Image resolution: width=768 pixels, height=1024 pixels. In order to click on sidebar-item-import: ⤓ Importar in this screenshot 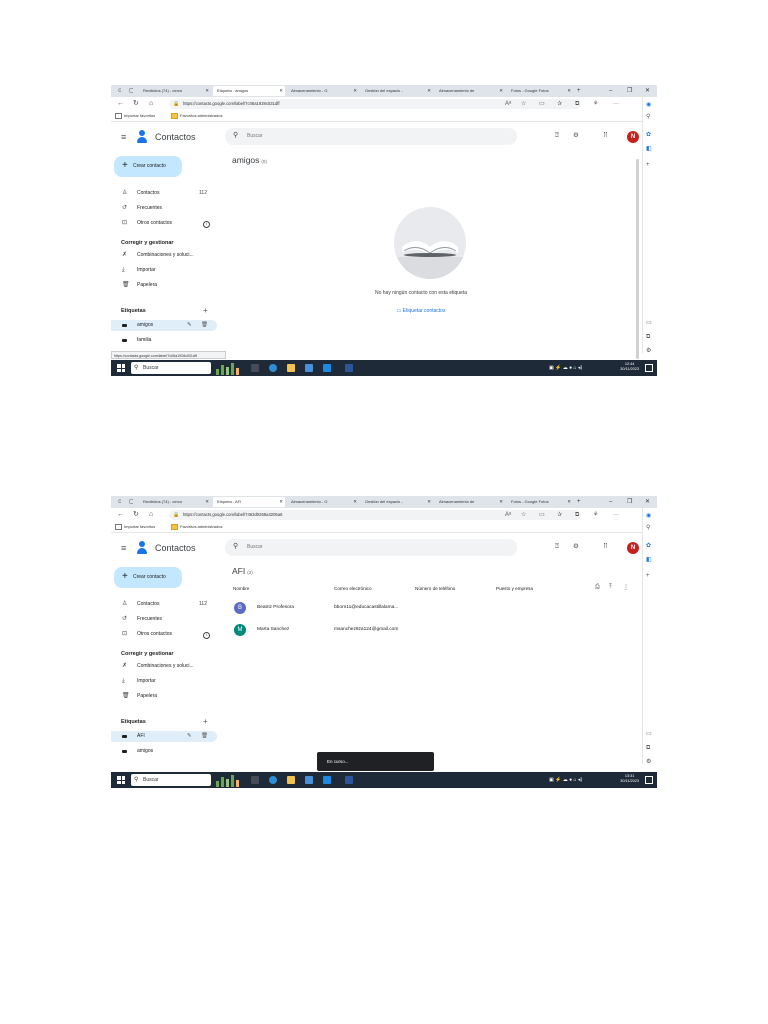, I will do `click(166, 270)`.